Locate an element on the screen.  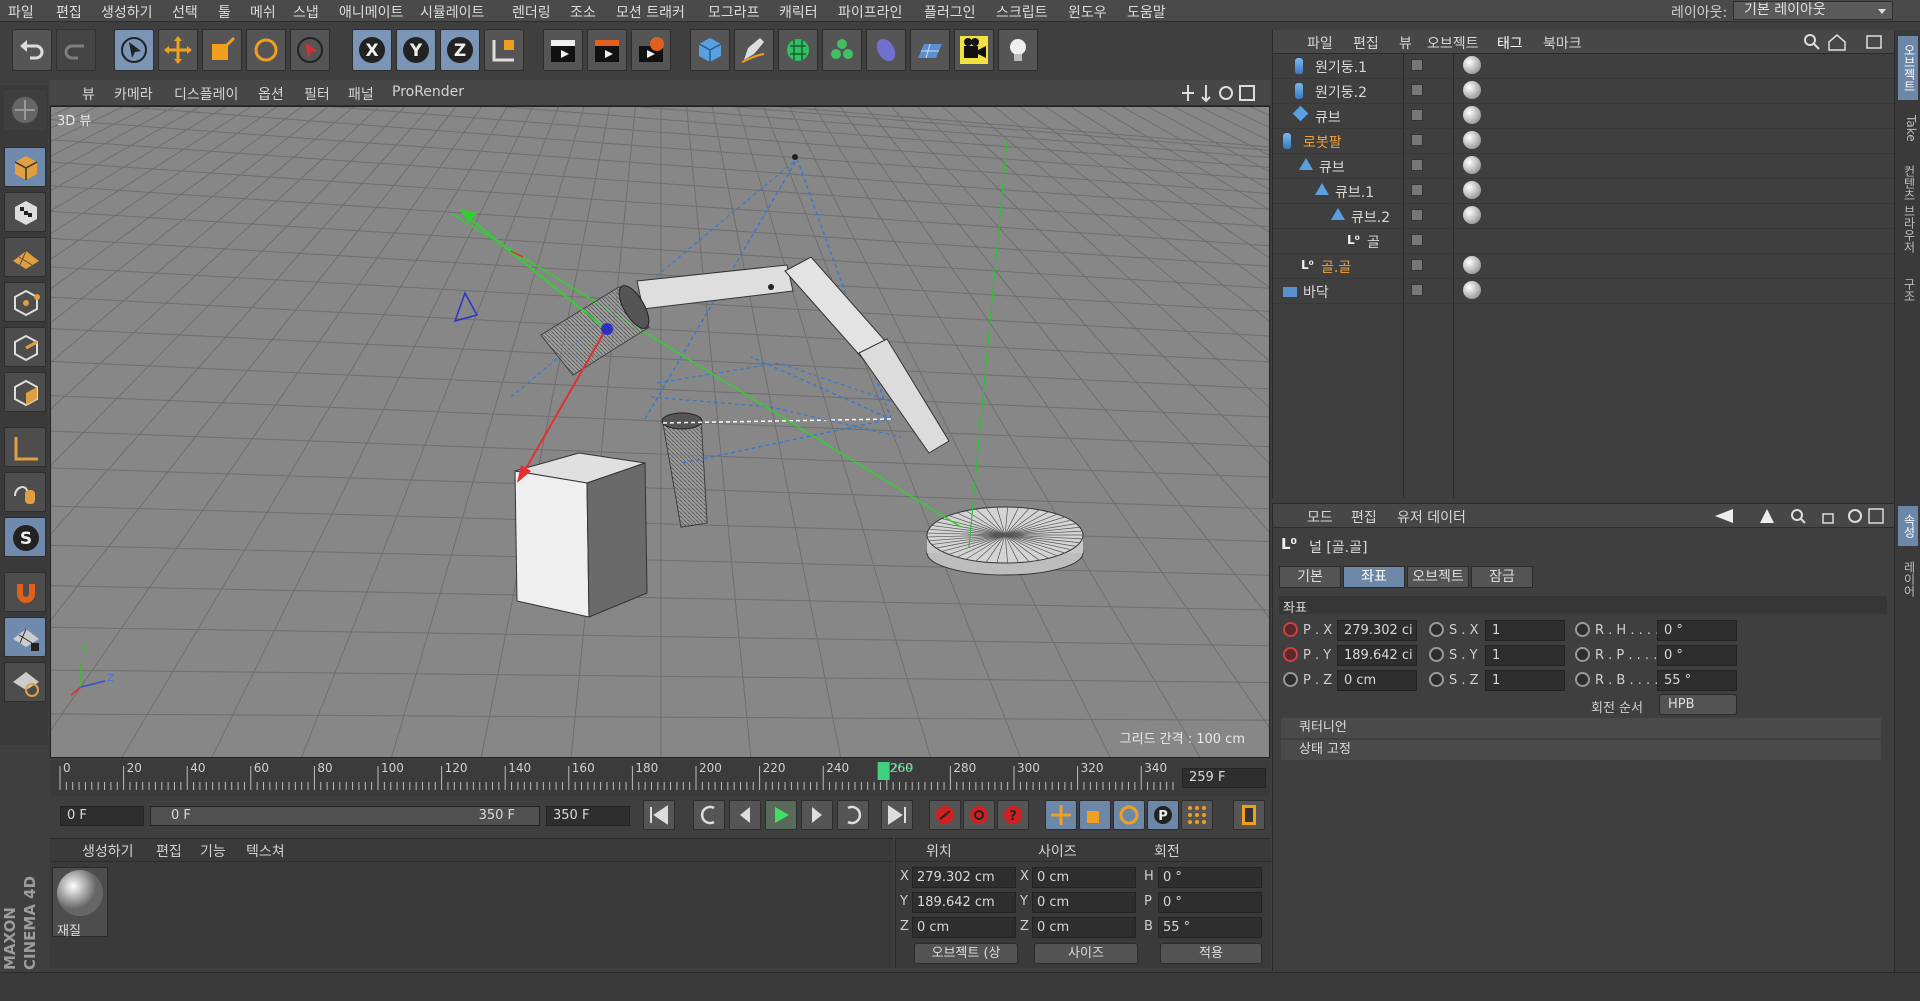
attr-tab-object: 오브젝트 is located at coordinates (1438, 577).